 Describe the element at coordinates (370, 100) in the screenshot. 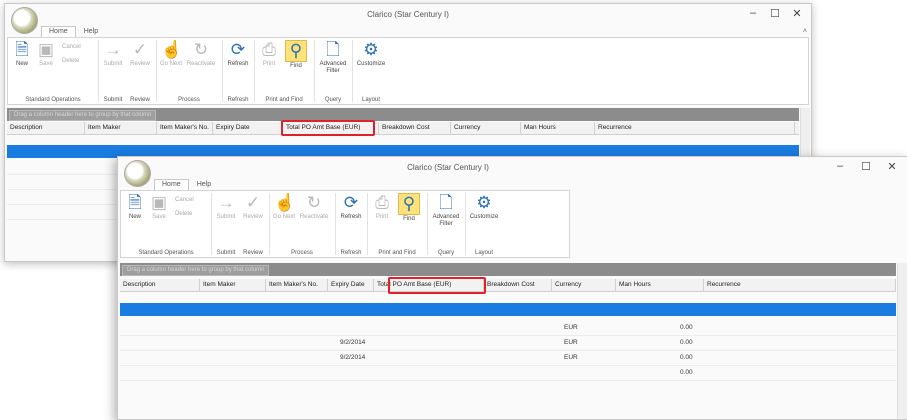

I see `group-layout: Layout` at that location.